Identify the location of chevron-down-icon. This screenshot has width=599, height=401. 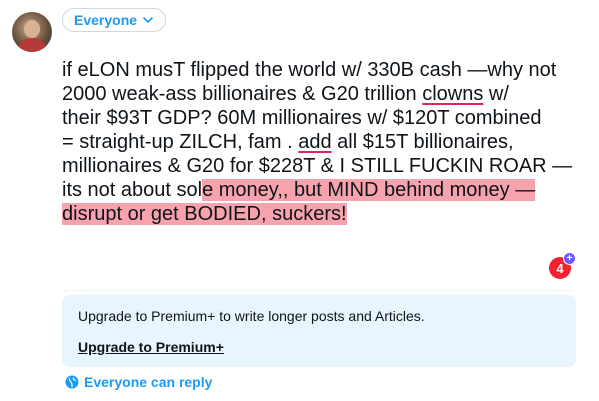
(148, 20).